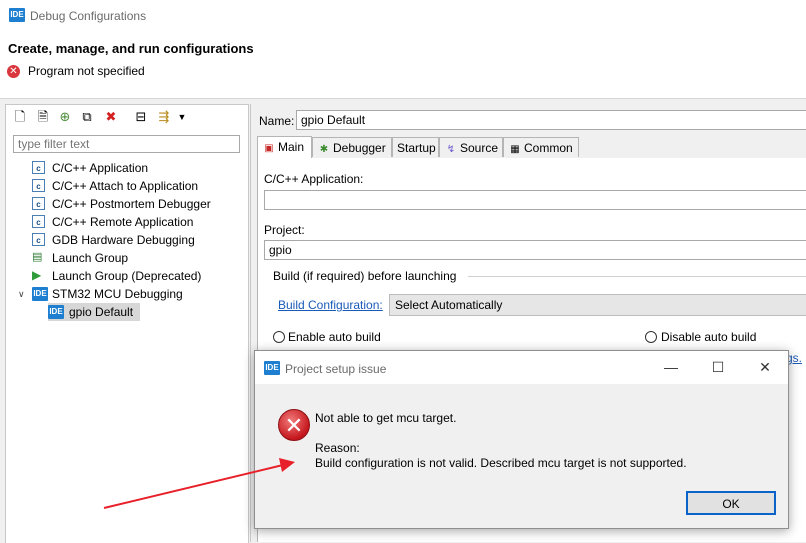 This screenshot has height=543, width=806. What do you see at coordinates (193, 486) in the screenshot?
I see `arrow-line` at bounding box center [193, 486].